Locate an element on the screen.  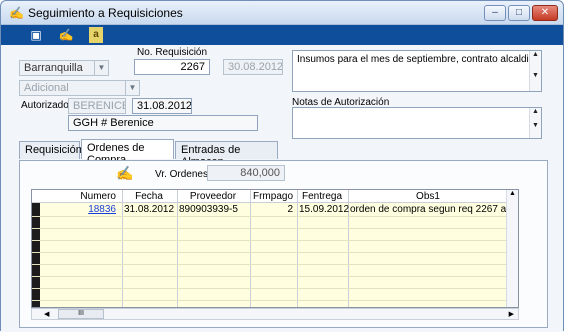
vr-ordenes-field: 840,000 is located at coordinates (246, 173).